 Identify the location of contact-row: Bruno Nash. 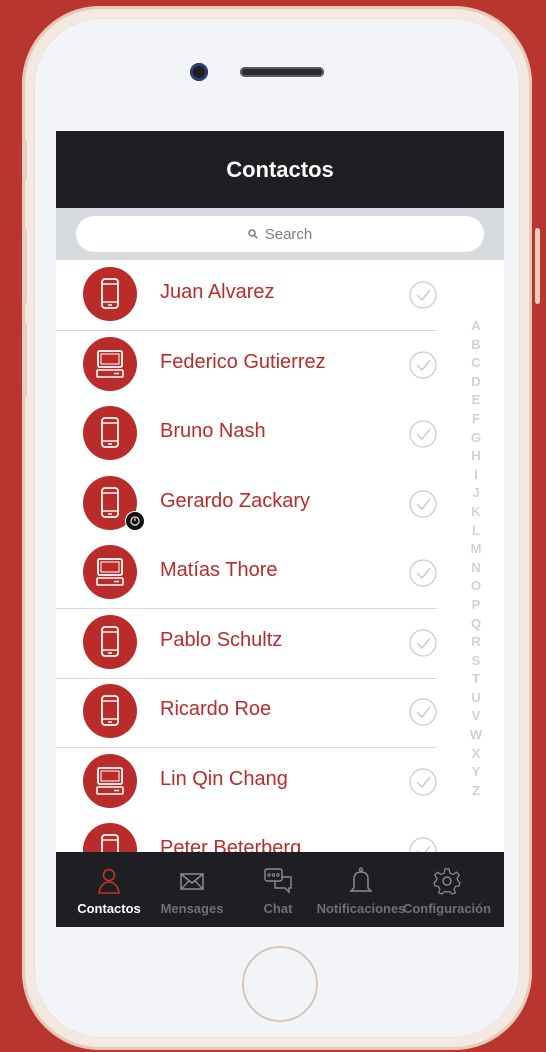
(246, 434).